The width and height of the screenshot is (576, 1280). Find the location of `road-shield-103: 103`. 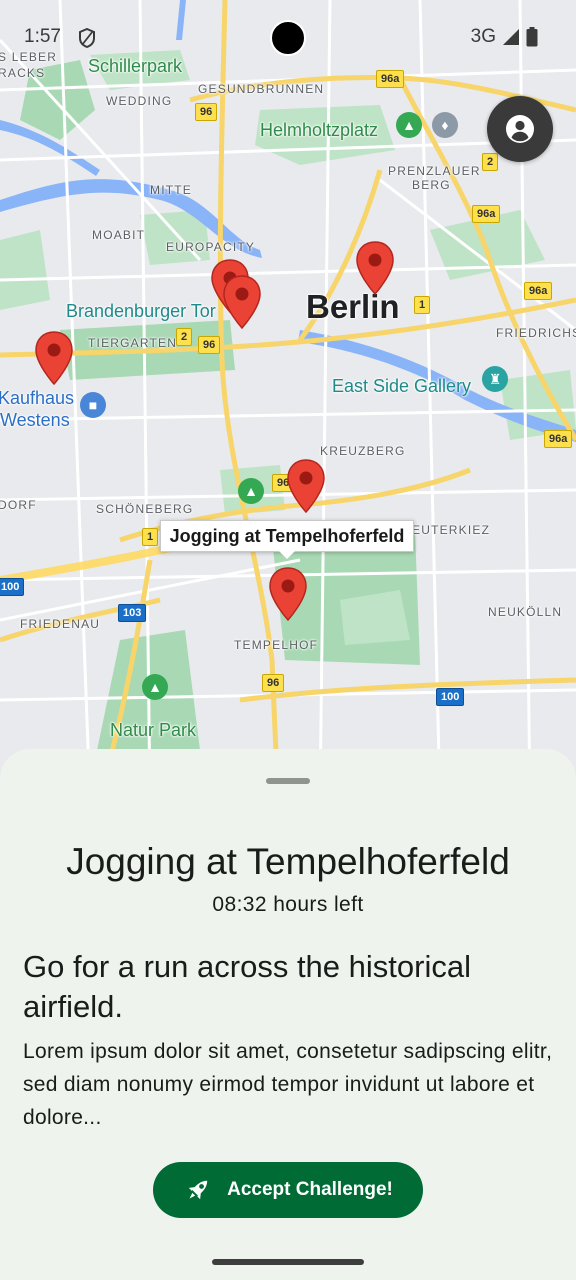

road-shield-103: 103 is located at coordinates (132, 613).